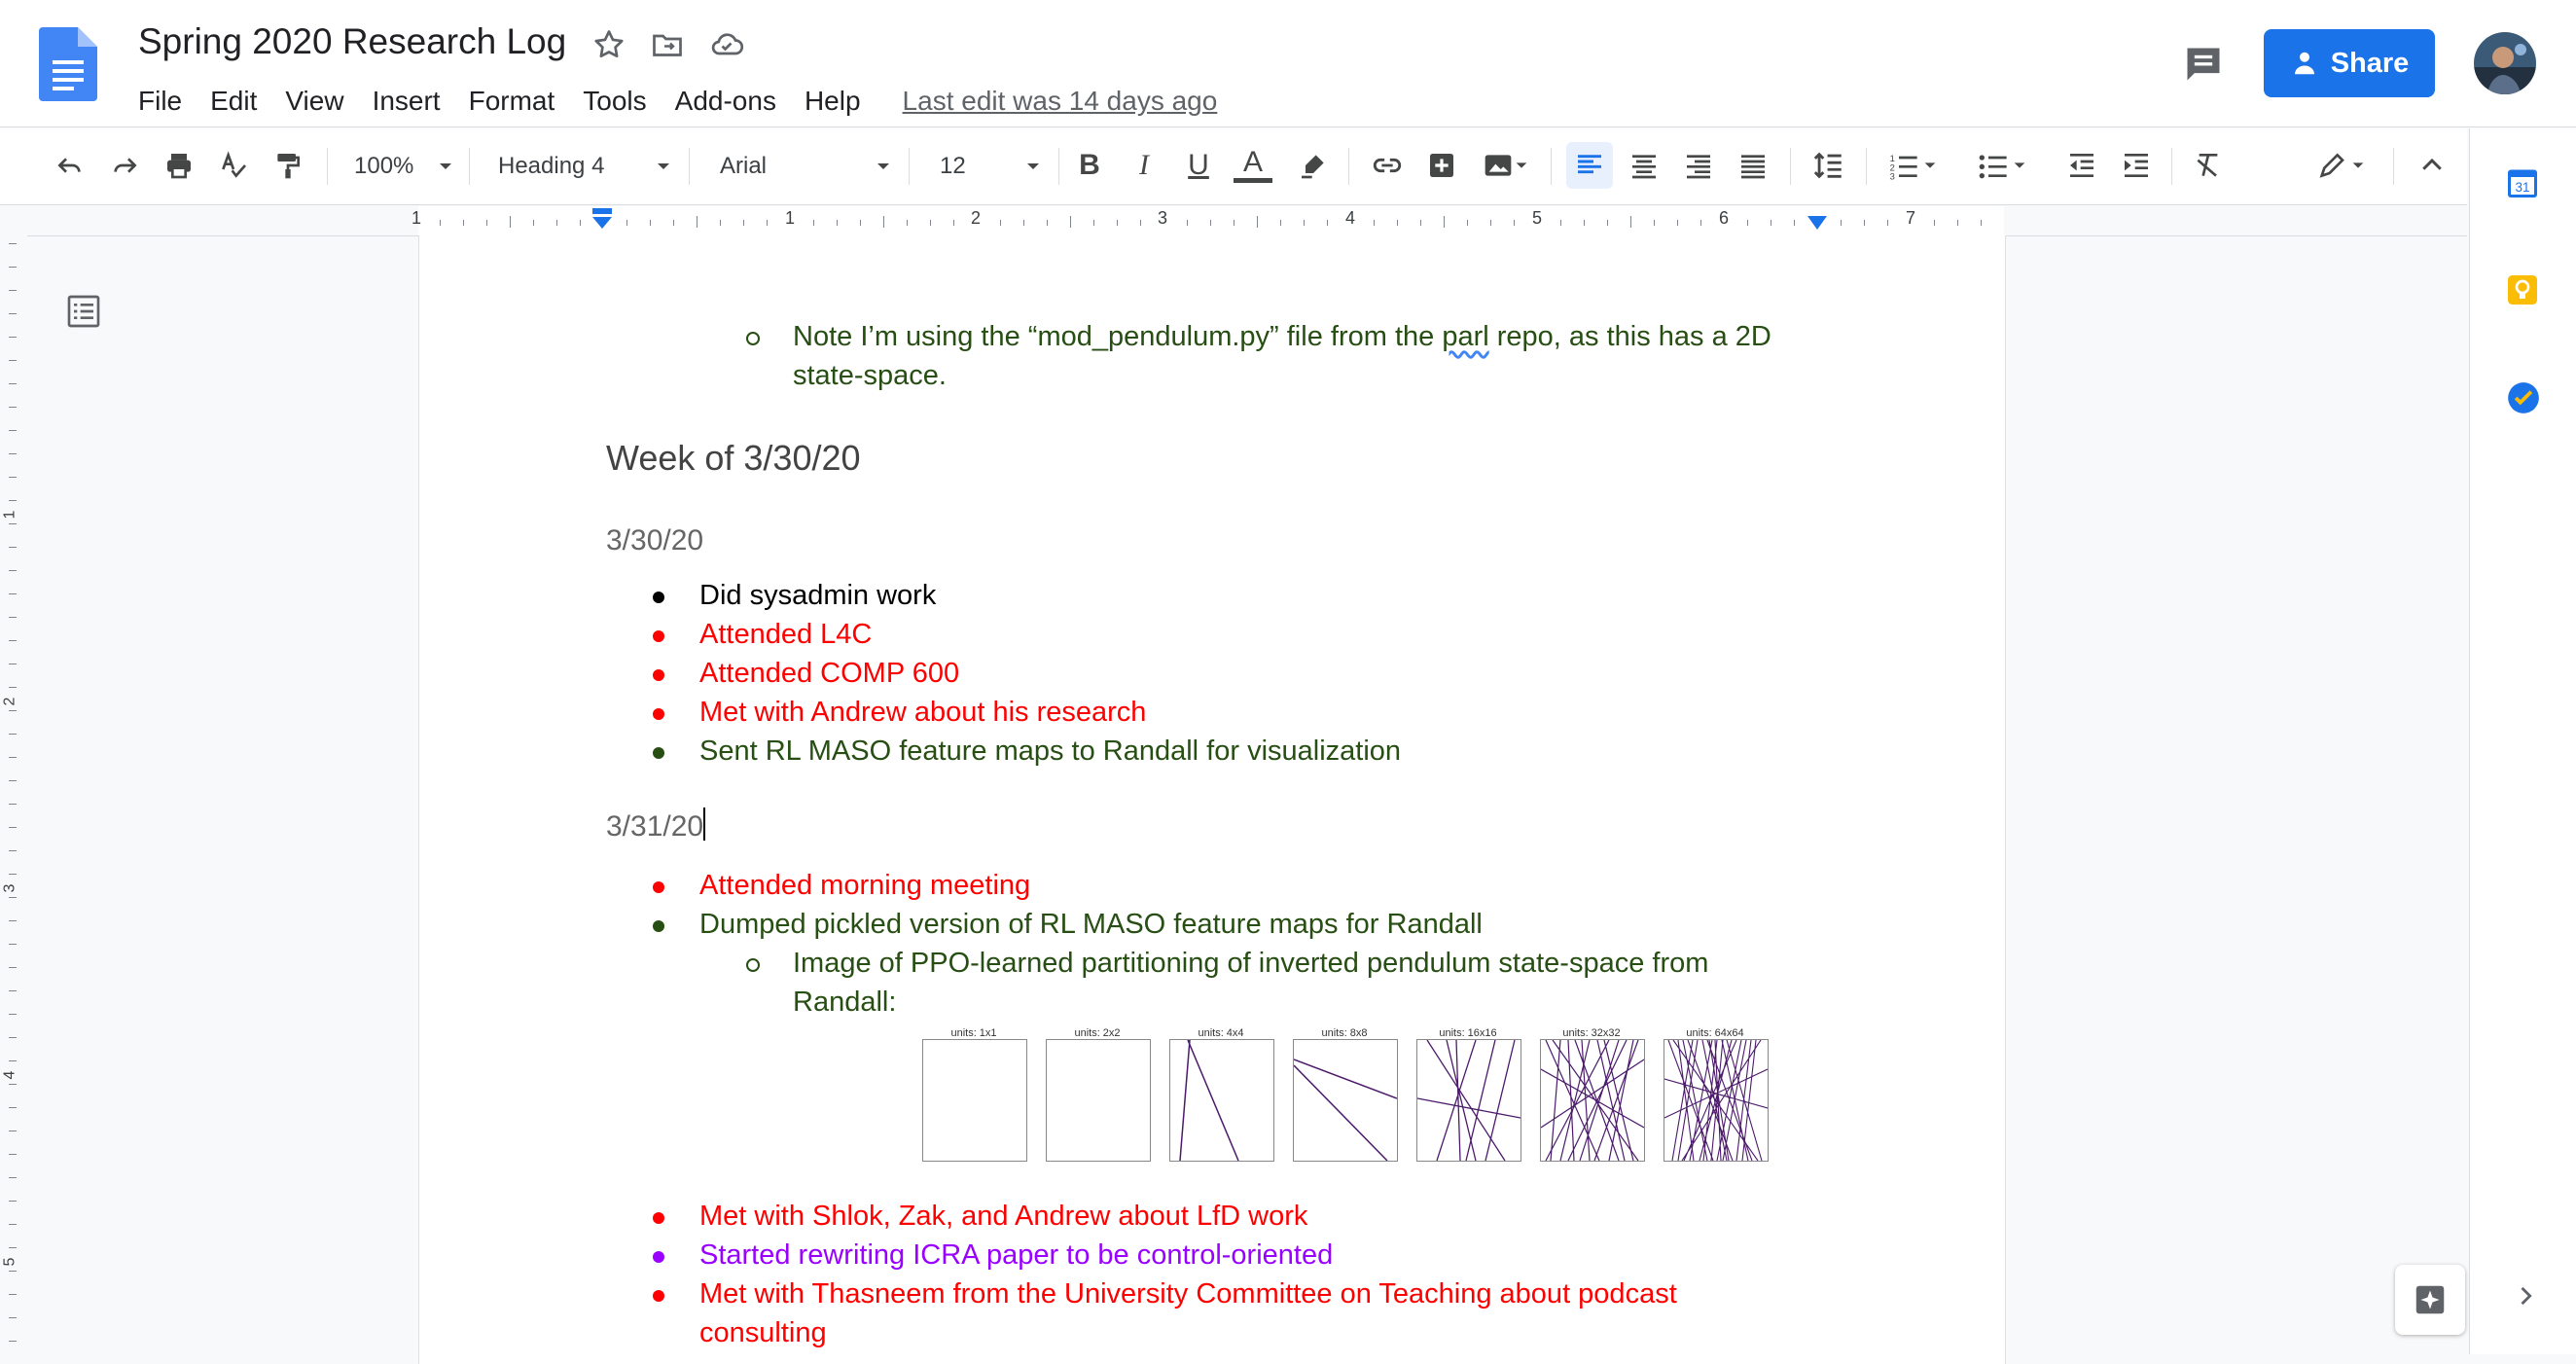  Describe the element at coordinates (726, 44) in the screenshot. I see `cloud-saved-icon` at that location.